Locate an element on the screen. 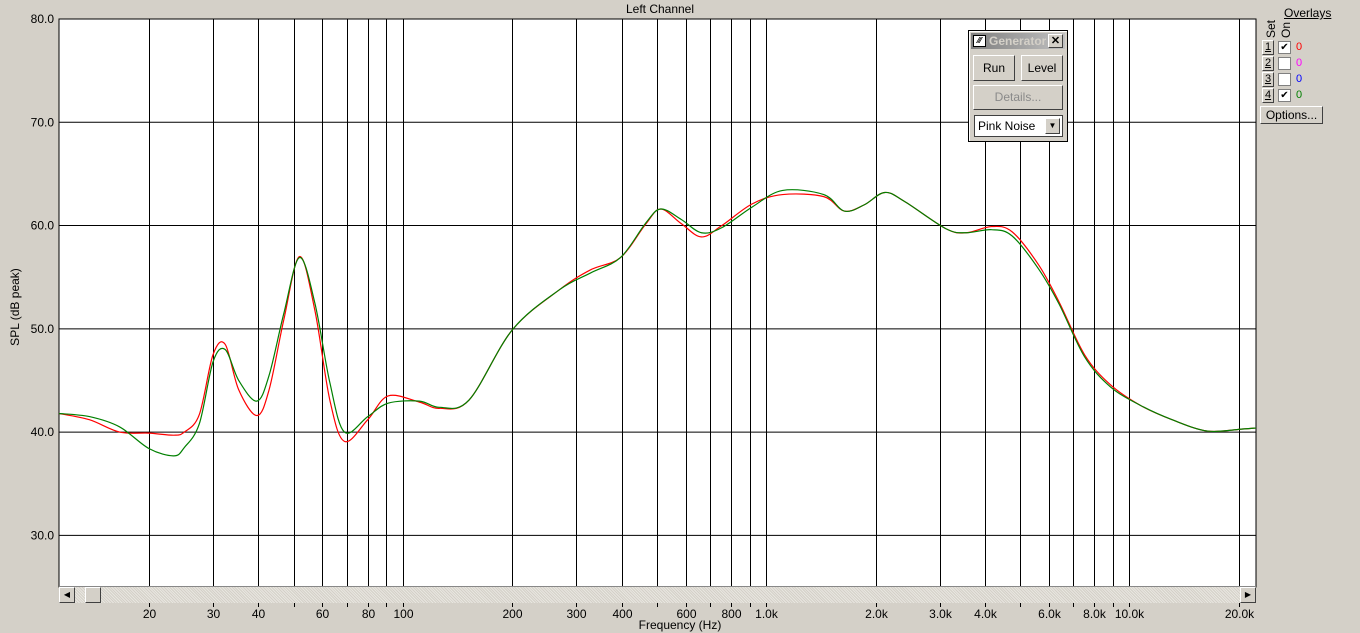 The height and width of the screenshot is (633, 1360). y-tick-label: 80.0 is located at coordinates (43, 19).